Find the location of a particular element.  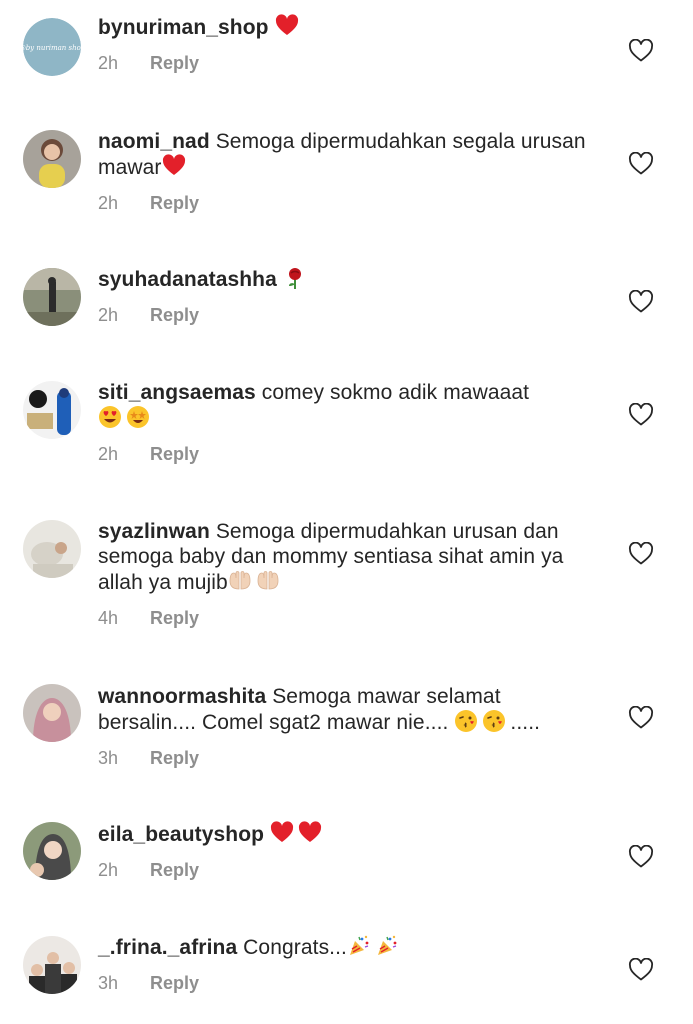

comment-username: bynuriman_shop is located at coordinates (183, 27).